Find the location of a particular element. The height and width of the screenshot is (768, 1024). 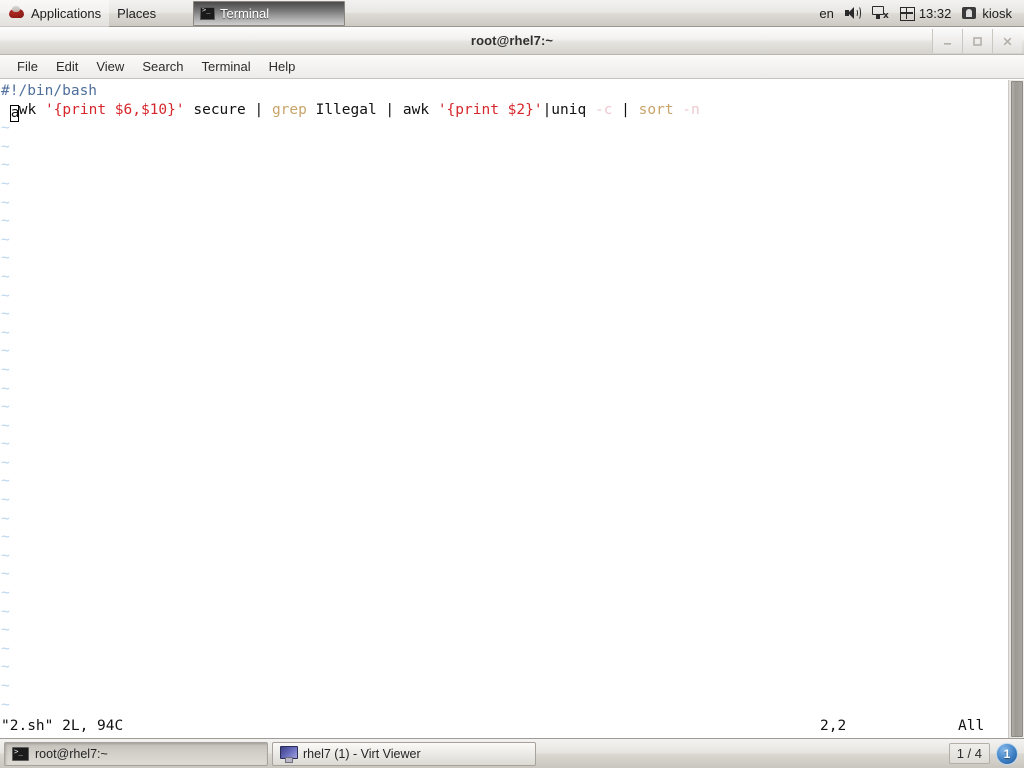

panel-window-button-label: Terminal is located at coordinates (245, 13).